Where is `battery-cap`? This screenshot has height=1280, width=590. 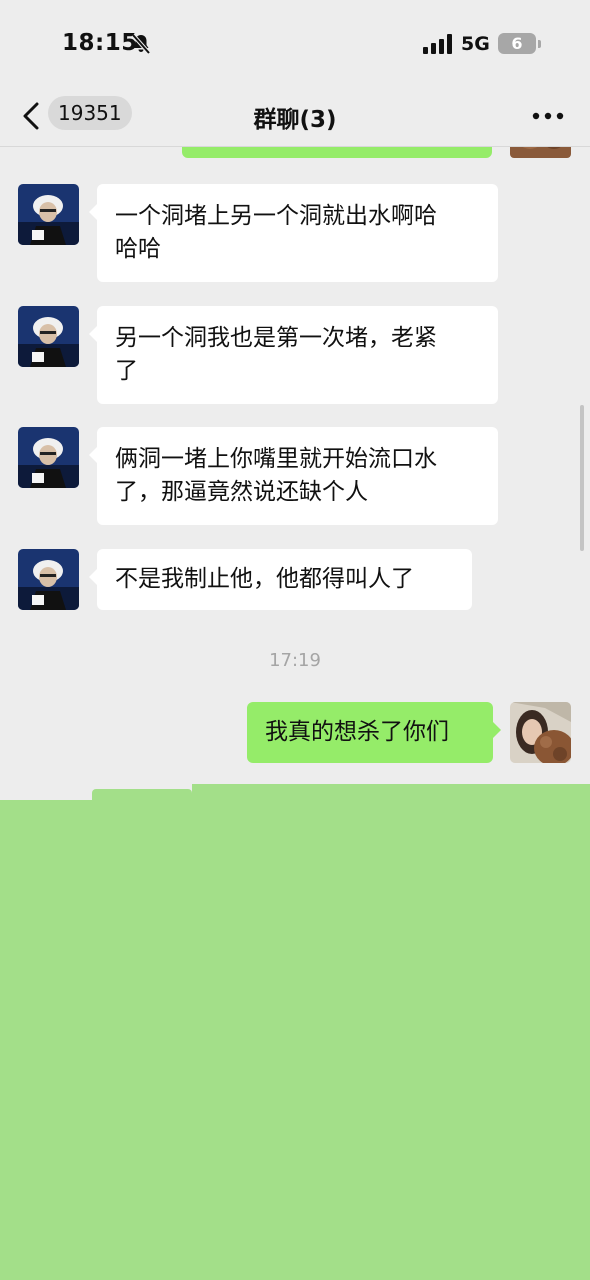
battery-cap is located at coordinates (539, 44).